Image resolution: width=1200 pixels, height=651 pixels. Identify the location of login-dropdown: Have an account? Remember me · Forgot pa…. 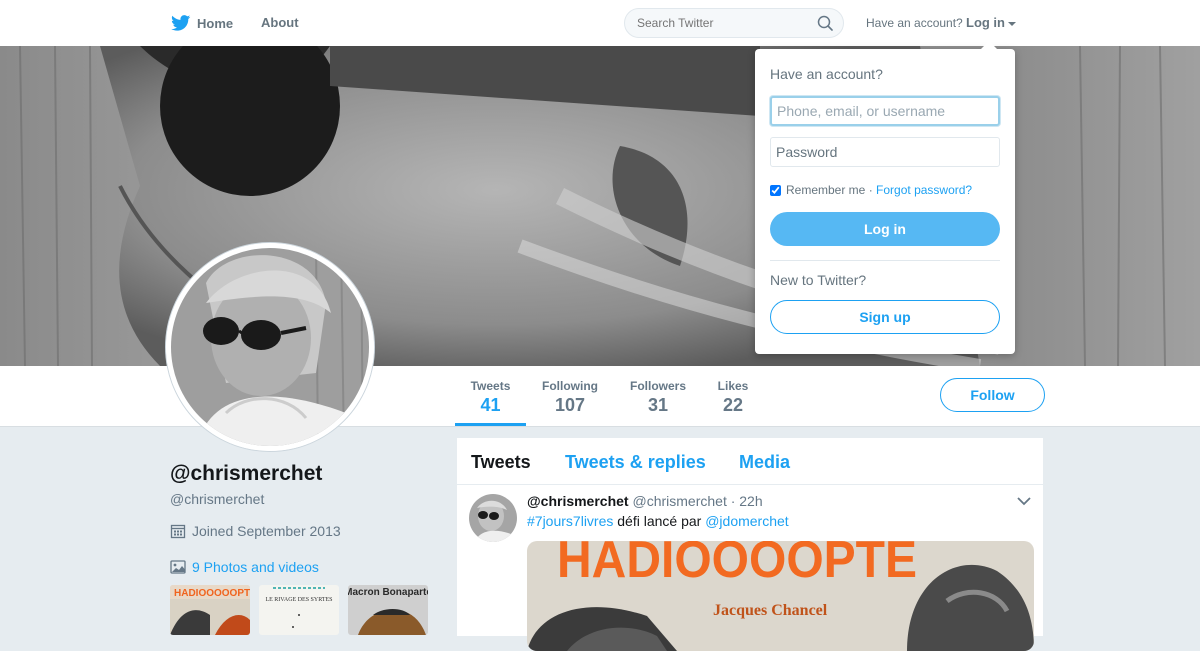
(885, 197).